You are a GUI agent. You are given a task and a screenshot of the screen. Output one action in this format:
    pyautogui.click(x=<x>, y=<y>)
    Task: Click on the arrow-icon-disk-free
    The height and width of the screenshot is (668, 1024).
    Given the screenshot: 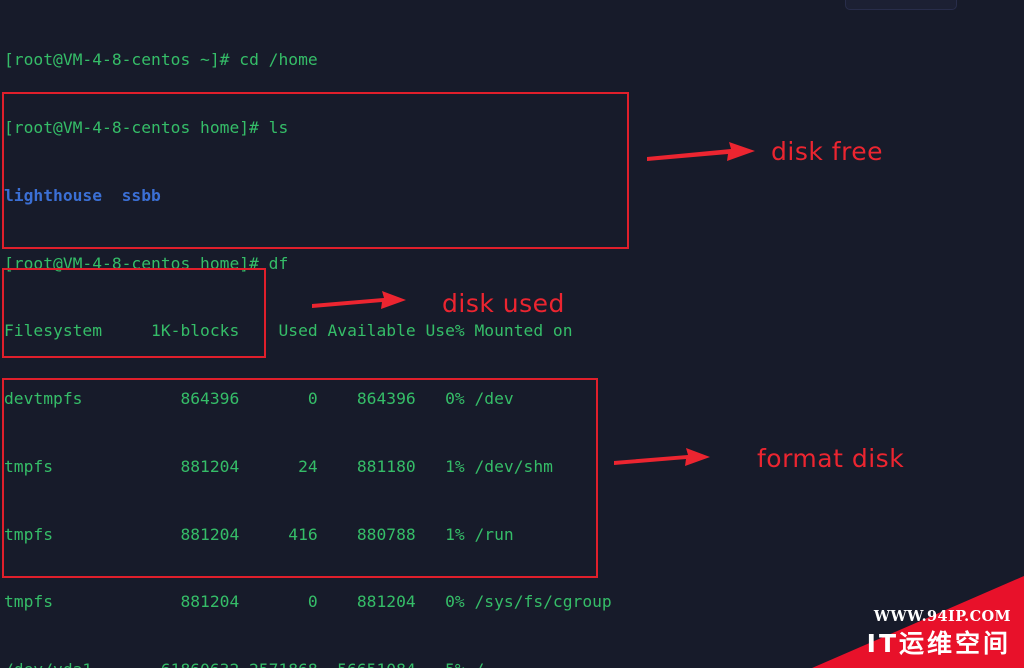 What is the action you would take?
    pyautogui.click(x=701, y=151)
    